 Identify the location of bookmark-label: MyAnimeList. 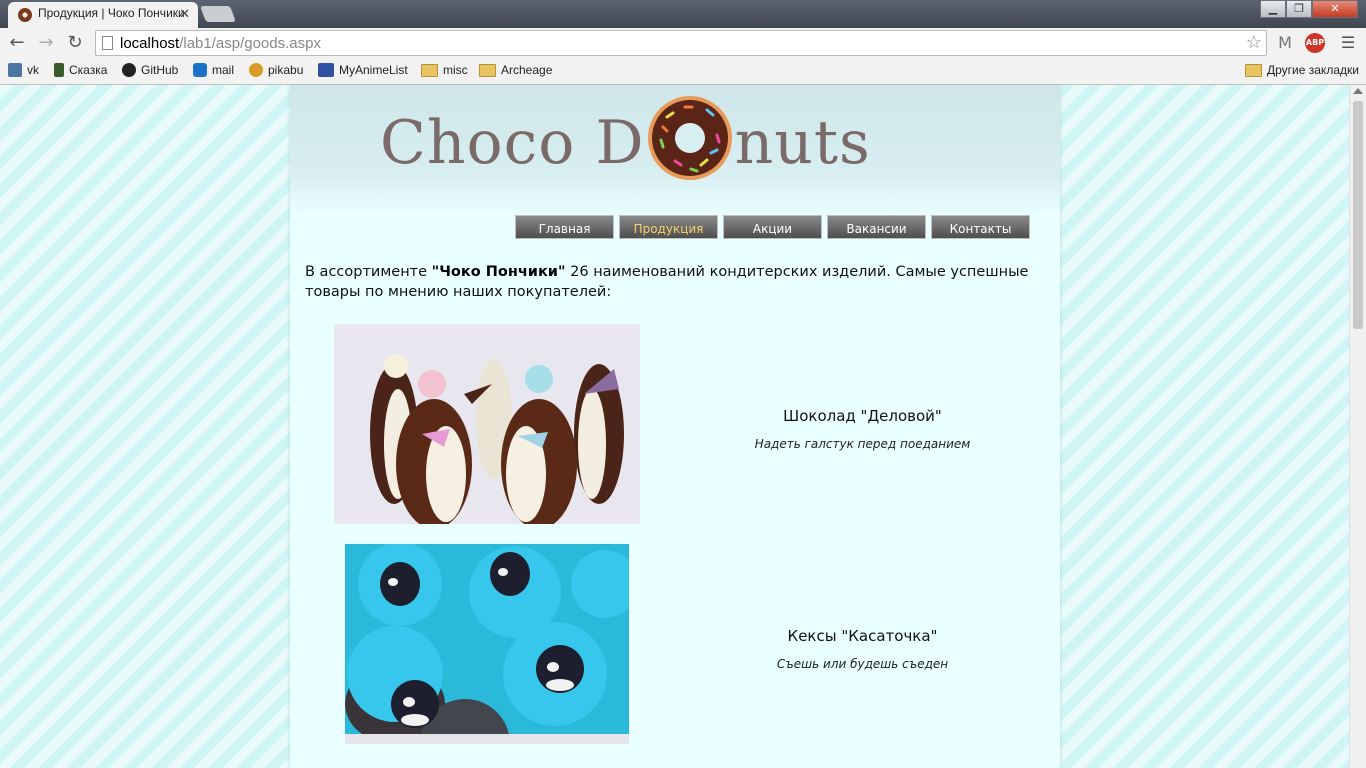
(373, 70).